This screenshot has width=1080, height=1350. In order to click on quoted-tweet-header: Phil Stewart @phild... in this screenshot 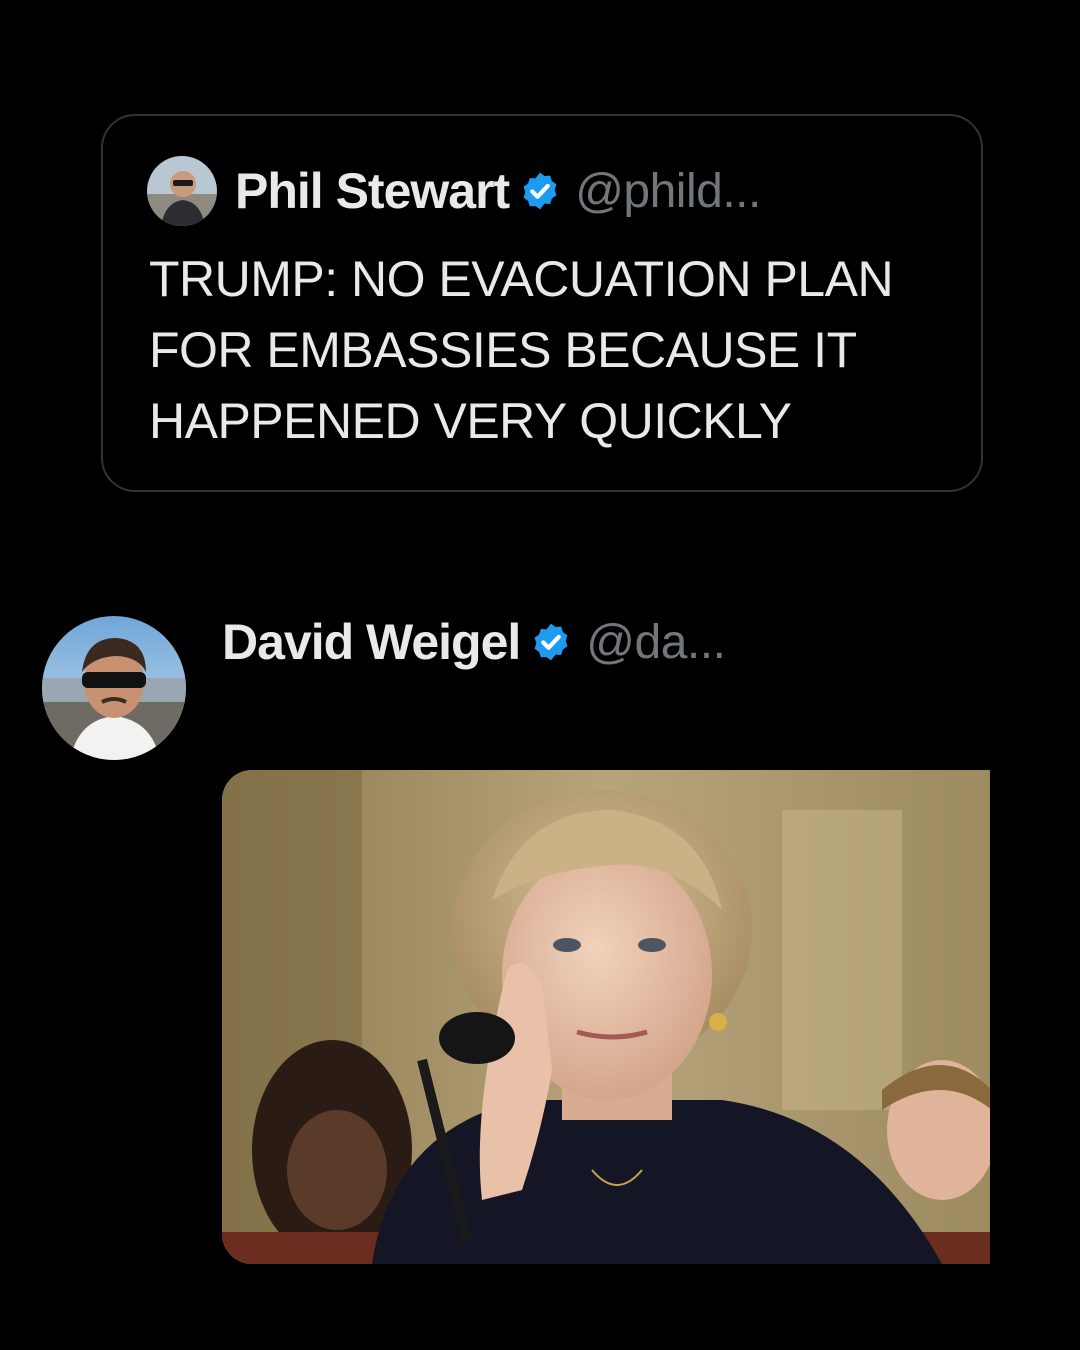, I will do `click(454, 191)`.